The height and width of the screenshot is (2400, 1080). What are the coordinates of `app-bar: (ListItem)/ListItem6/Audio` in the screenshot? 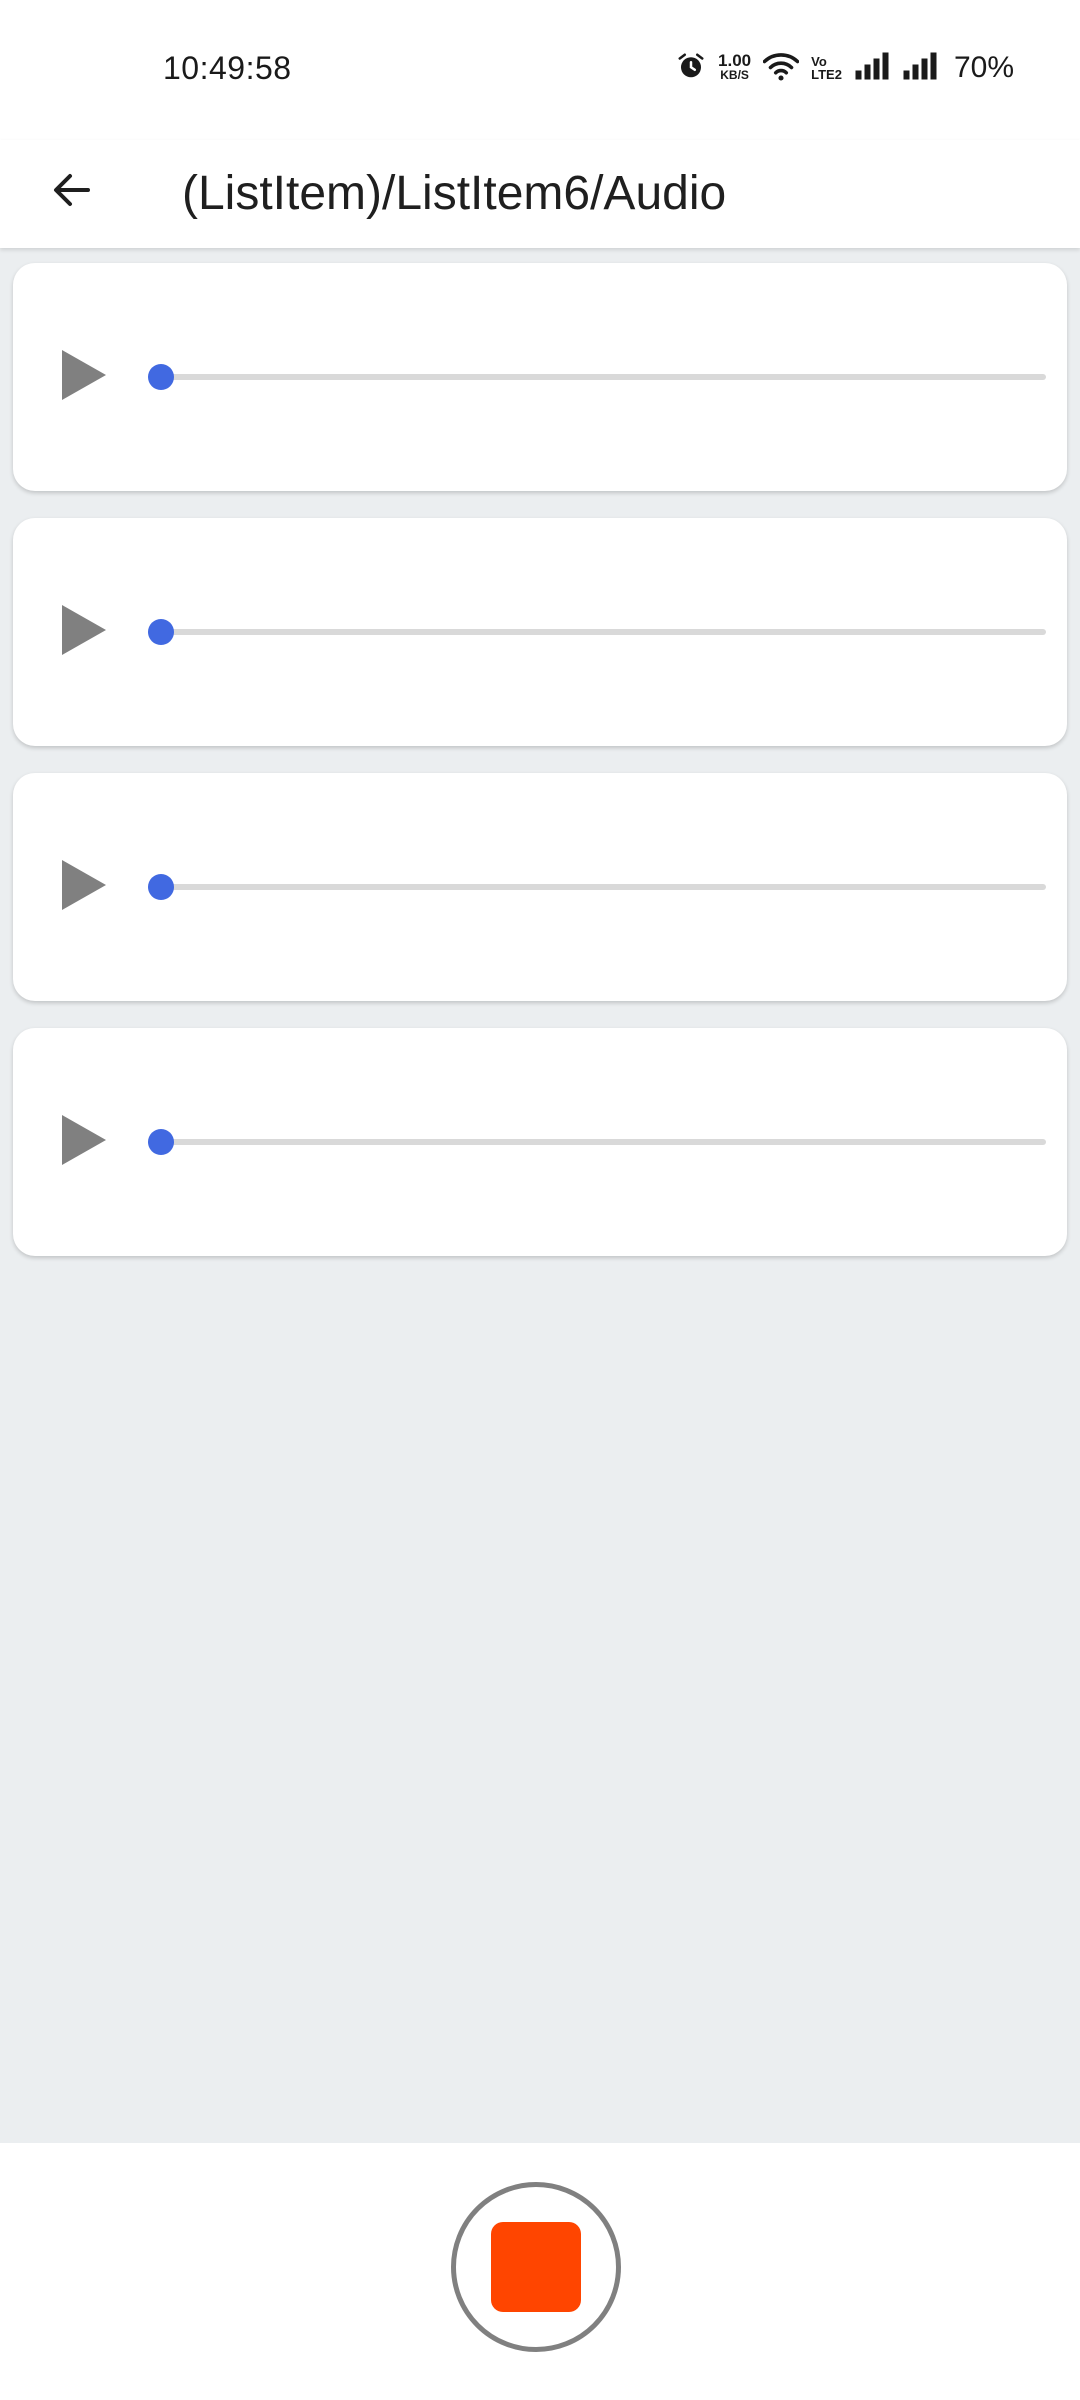 It's located at (540, 194).